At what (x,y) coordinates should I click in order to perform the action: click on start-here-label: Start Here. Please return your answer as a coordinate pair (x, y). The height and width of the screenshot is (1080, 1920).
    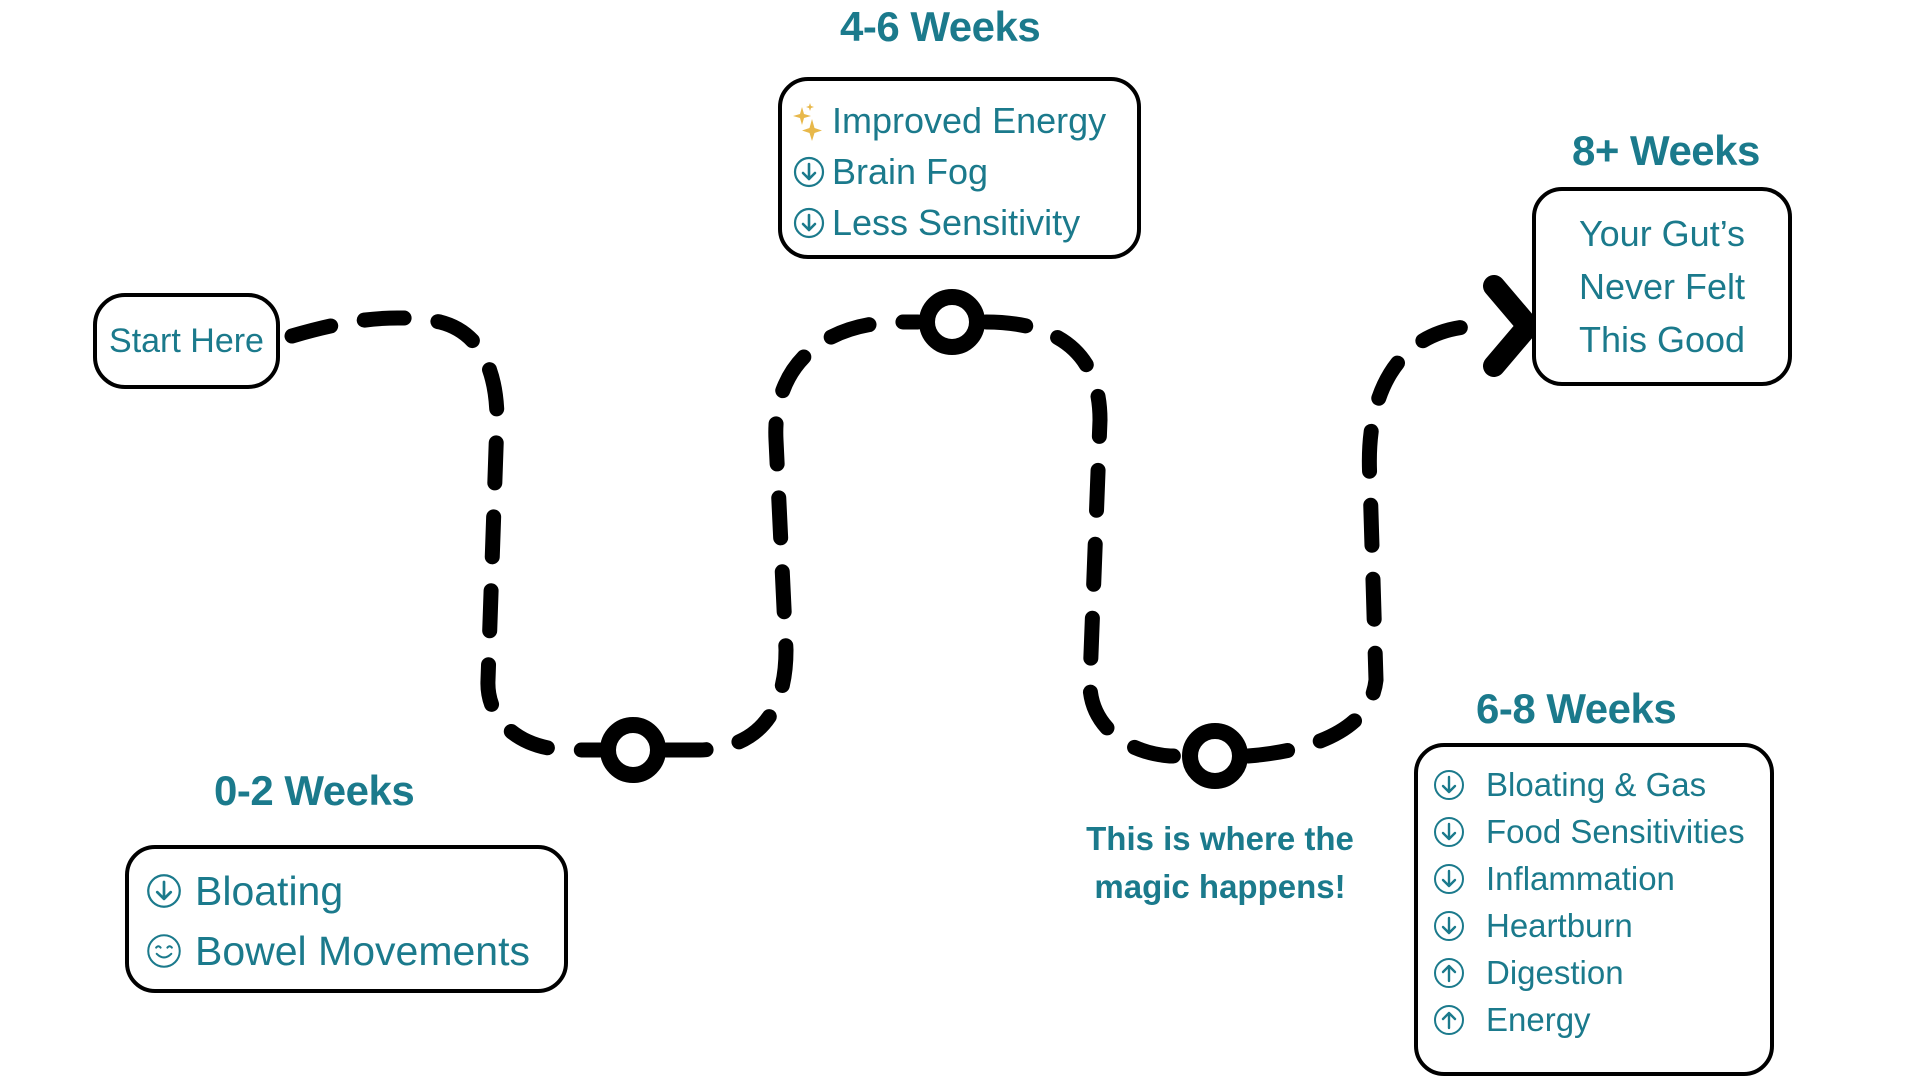
    Looking at the image, I should click on (186, 340).